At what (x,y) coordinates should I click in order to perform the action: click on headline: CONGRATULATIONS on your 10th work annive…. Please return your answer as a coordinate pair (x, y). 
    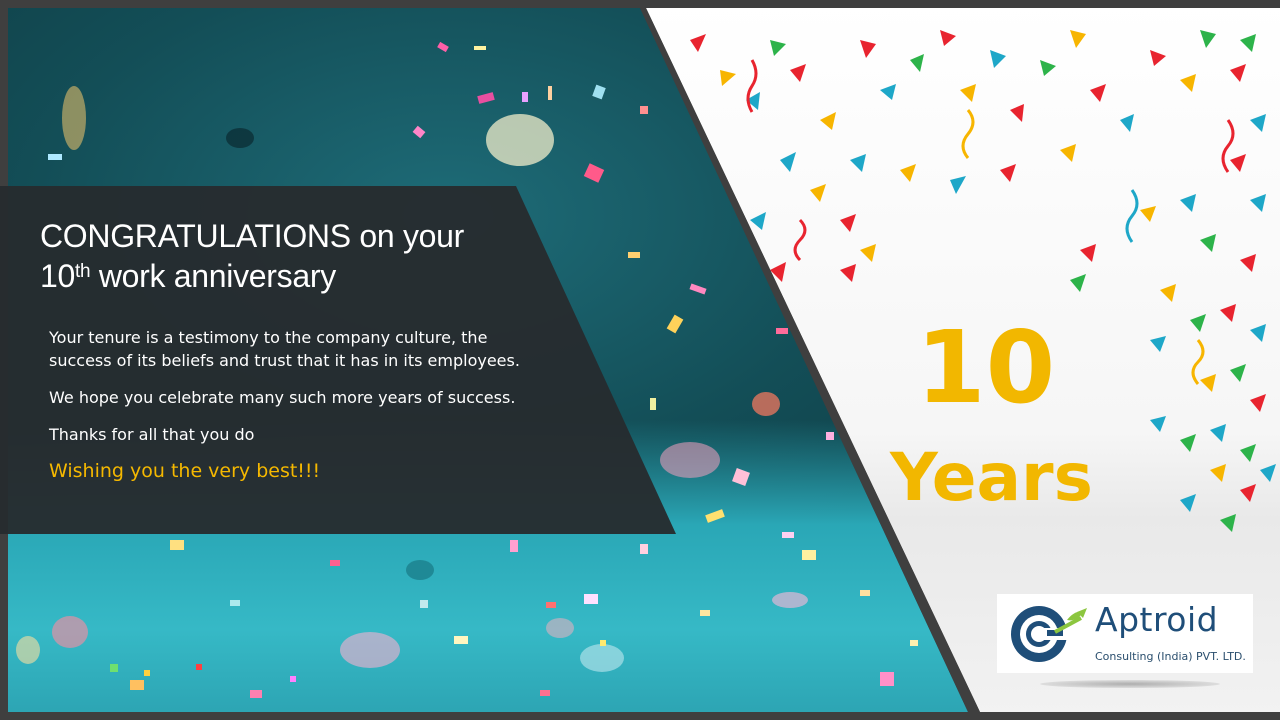
    Looking at the image, I should click on (320, 256).